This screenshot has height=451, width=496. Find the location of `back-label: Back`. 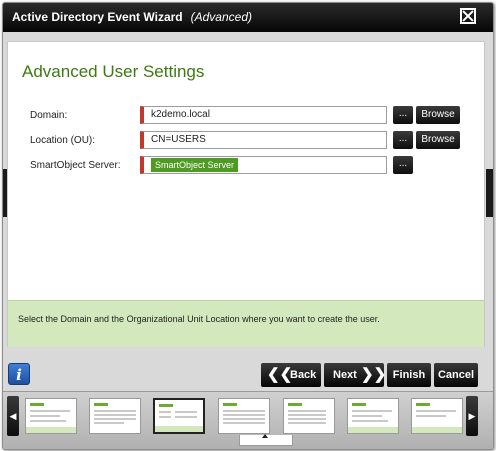

back-label: Back is located at coordinates (303, 375).